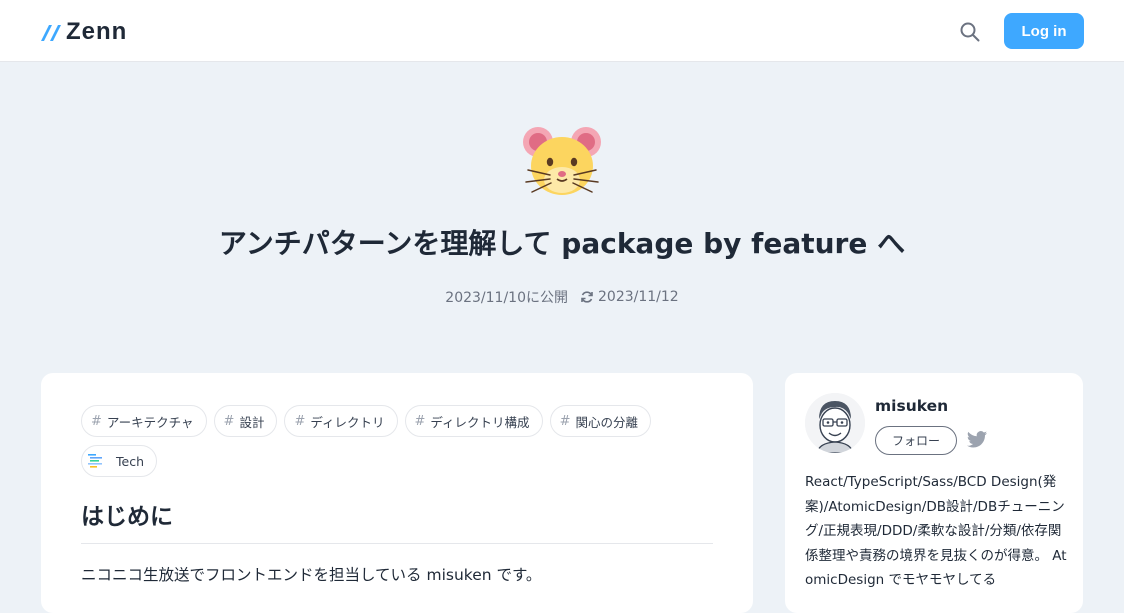  Describe the element at coordinates (397, 520) in the screenshot. I see `section-heading: はじめに` at that location.